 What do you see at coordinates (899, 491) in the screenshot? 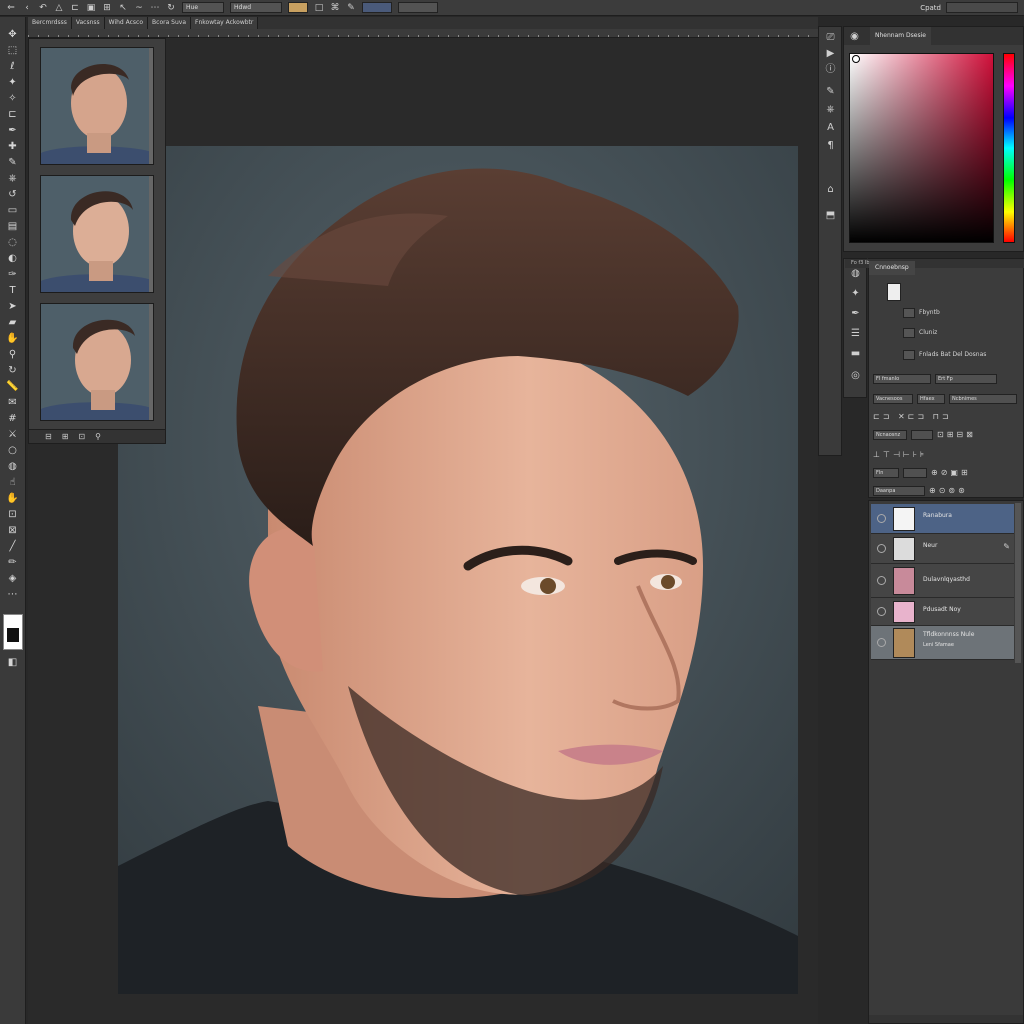
I see `field-h: Daanpa` at bounding box center [899, 491].